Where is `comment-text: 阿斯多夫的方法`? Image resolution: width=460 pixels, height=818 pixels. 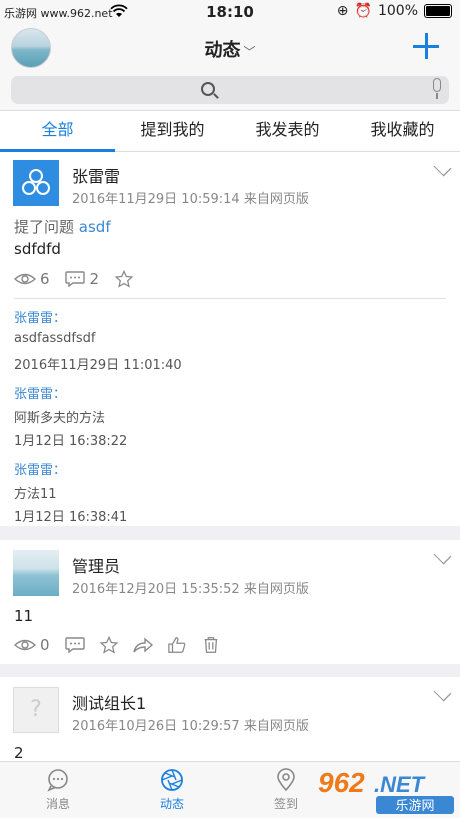
comment-text: 阿斯多夫的方法 is located at coordinates (60, 418).